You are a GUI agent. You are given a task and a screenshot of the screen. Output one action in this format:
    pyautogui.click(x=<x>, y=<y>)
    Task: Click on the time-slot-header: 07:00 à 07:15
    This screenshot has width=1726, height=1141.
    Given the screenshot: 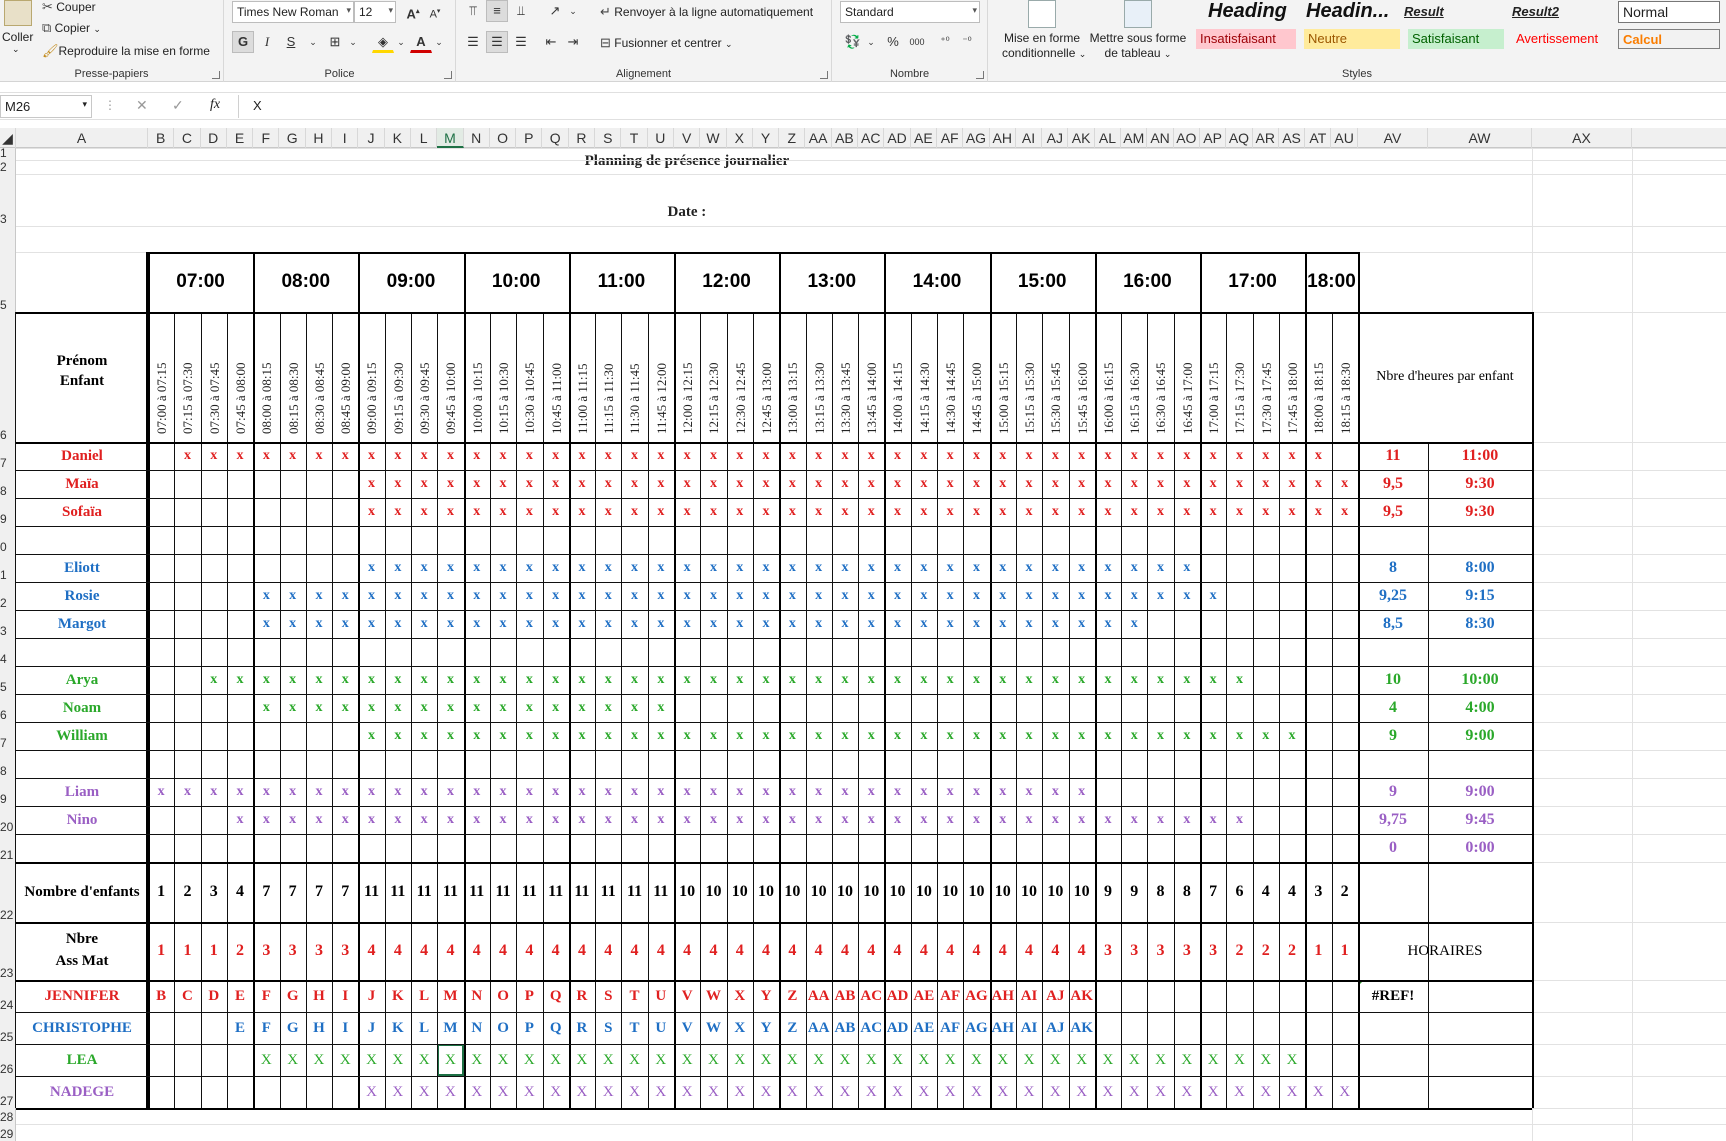 What is the action you would take?
    pyautogui.click(x=162, y=399)
    